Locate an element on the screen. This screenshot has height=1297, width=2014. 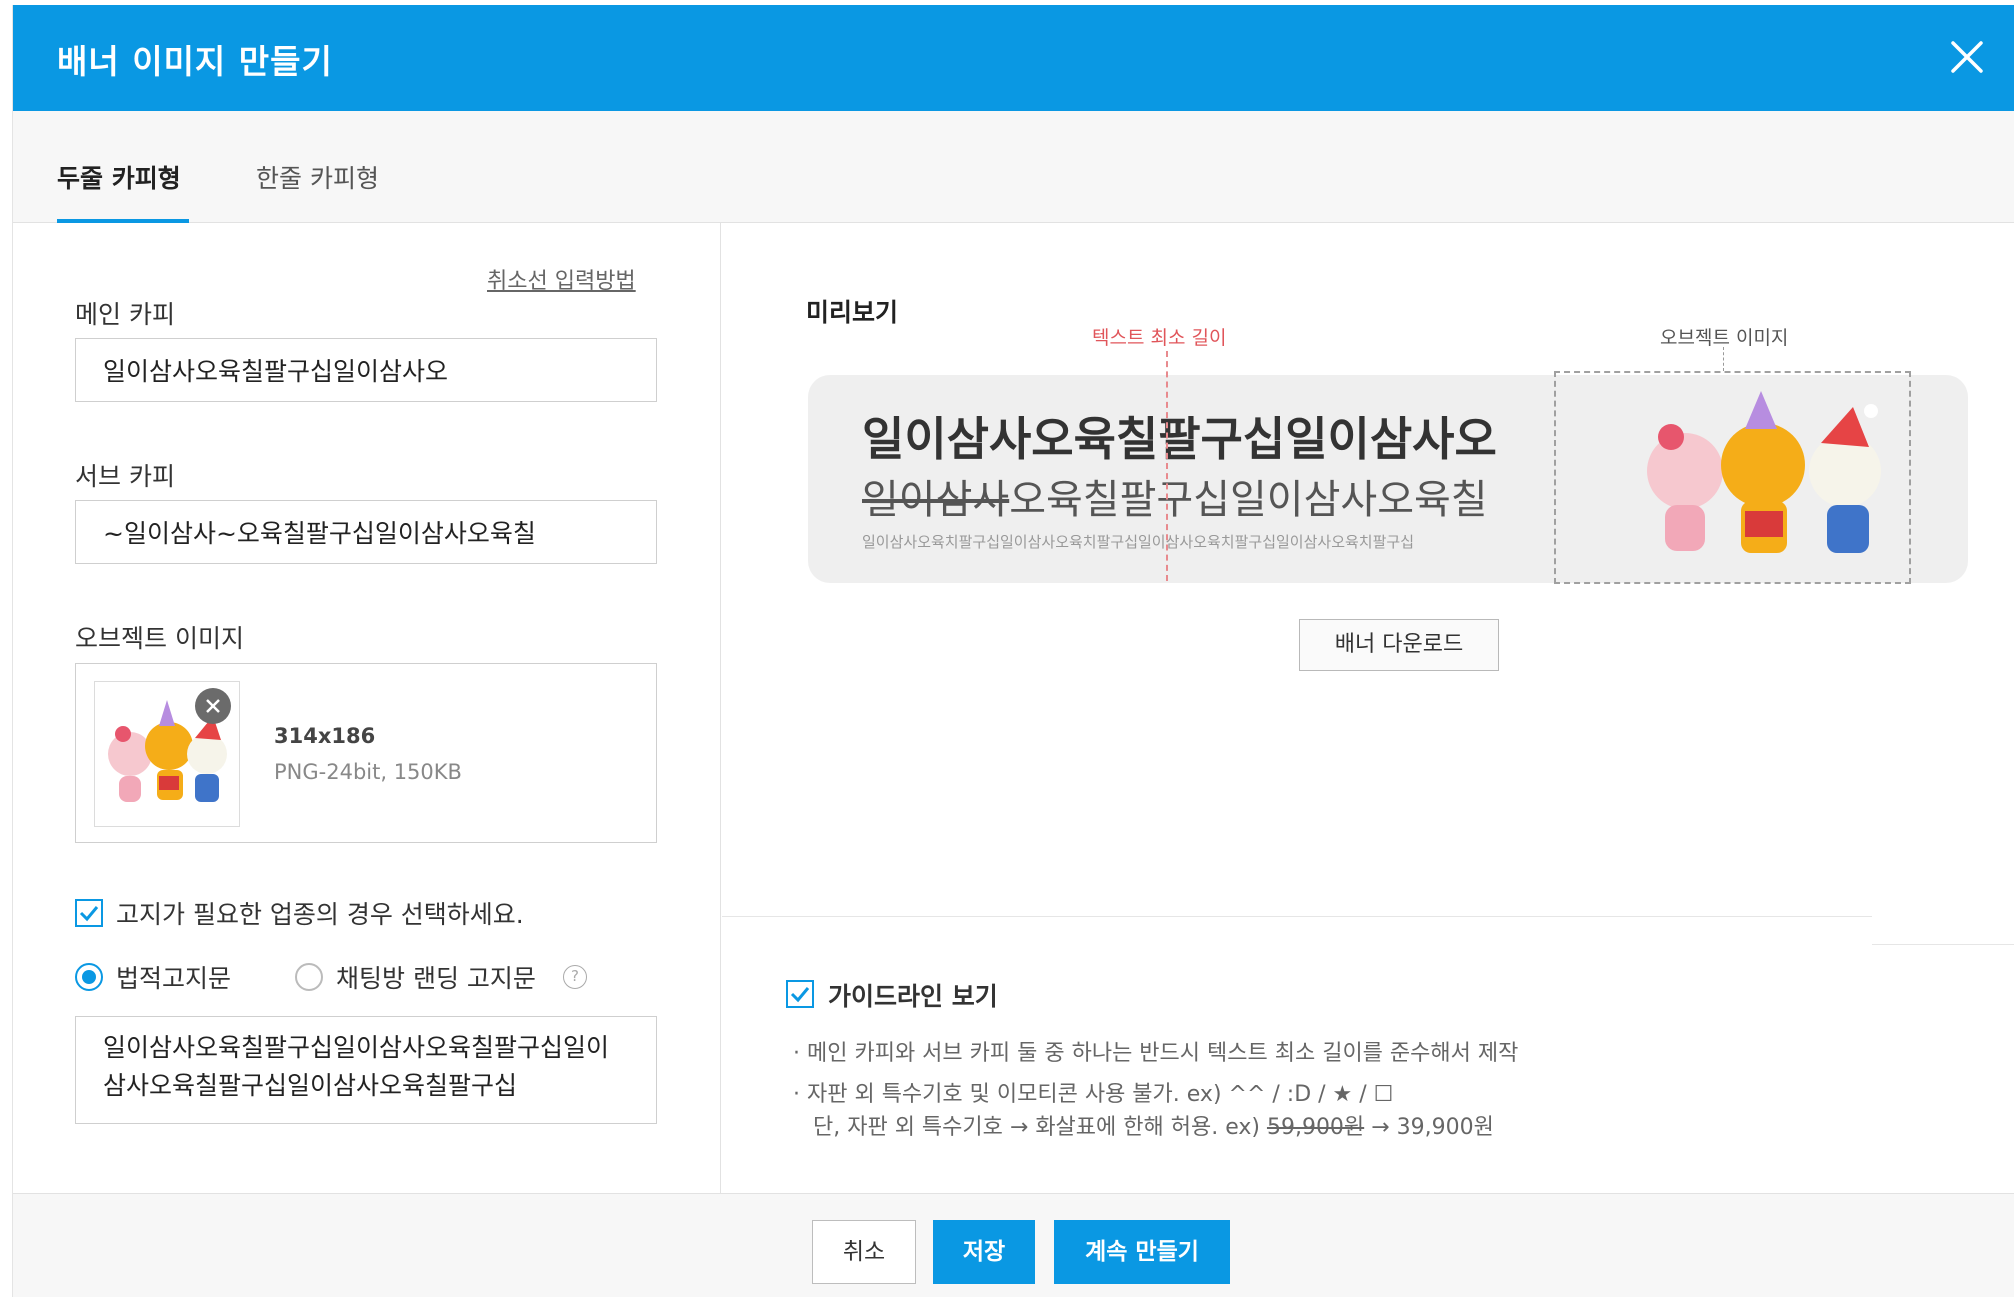
sub-copy-input is located at coordinates (366, 532).